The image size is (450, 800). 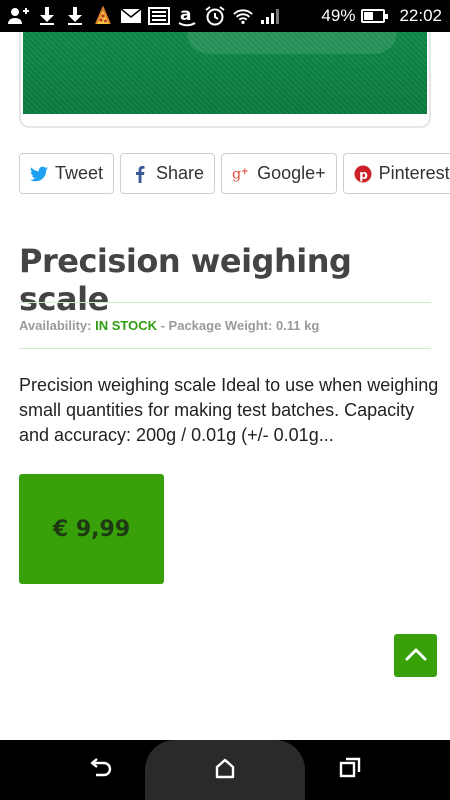 I want to click on back-icon, so click(x=100, y=770).